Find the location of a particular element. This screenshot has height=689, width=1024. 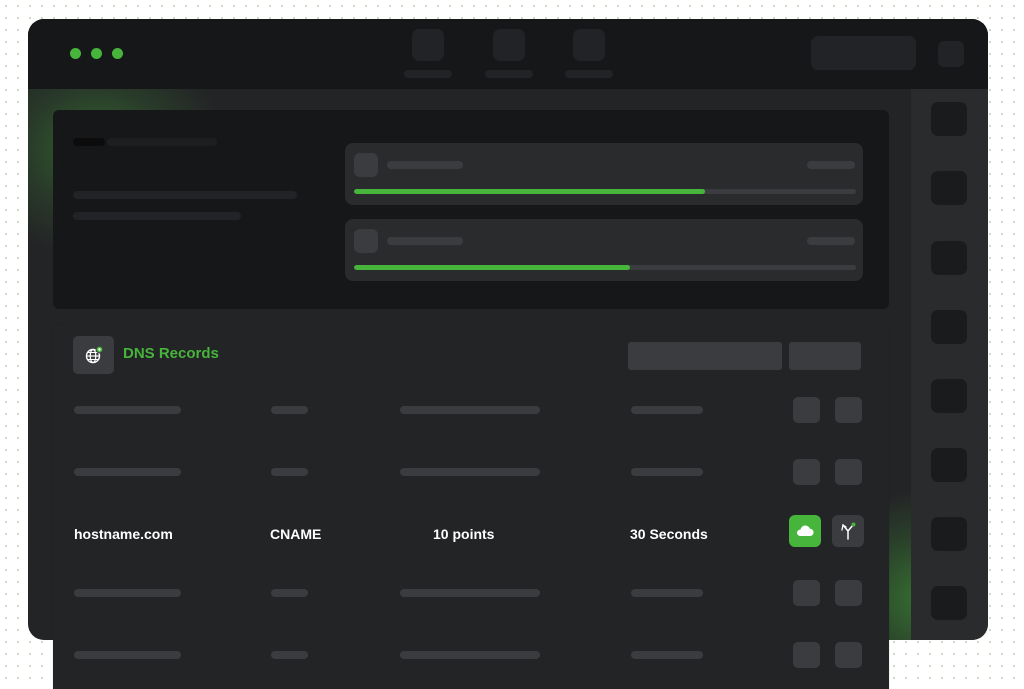

cloud-icon is located at coordinates (805, 530).